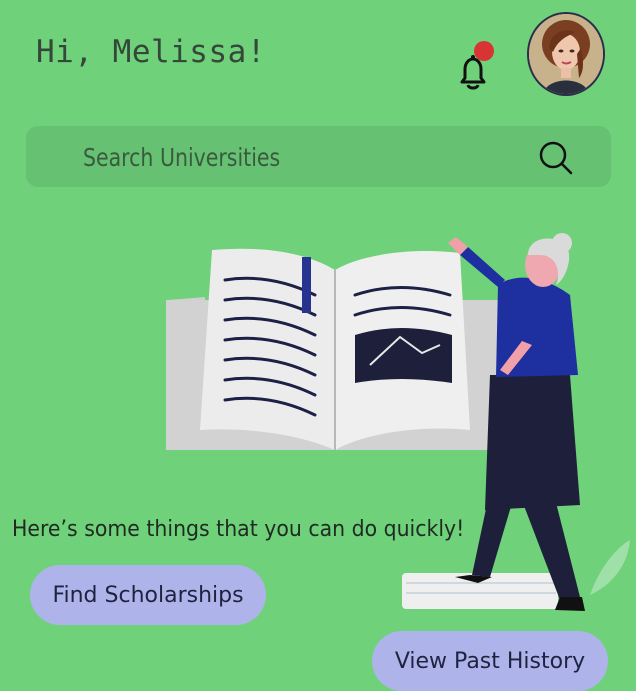  What do you see at coordinates (556, 158) in the screenshot?
I see `search-icon` at bounding box center [556, 158].